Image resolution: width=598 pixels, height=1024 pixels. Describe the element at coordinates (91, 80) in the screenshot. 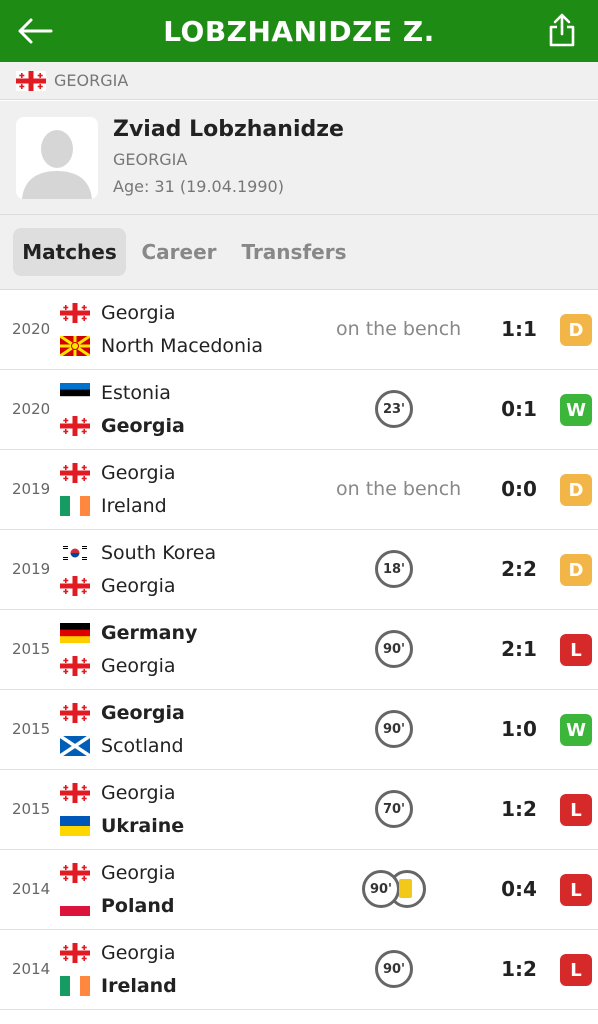

I see `country-label: GEORGIA` at that location.